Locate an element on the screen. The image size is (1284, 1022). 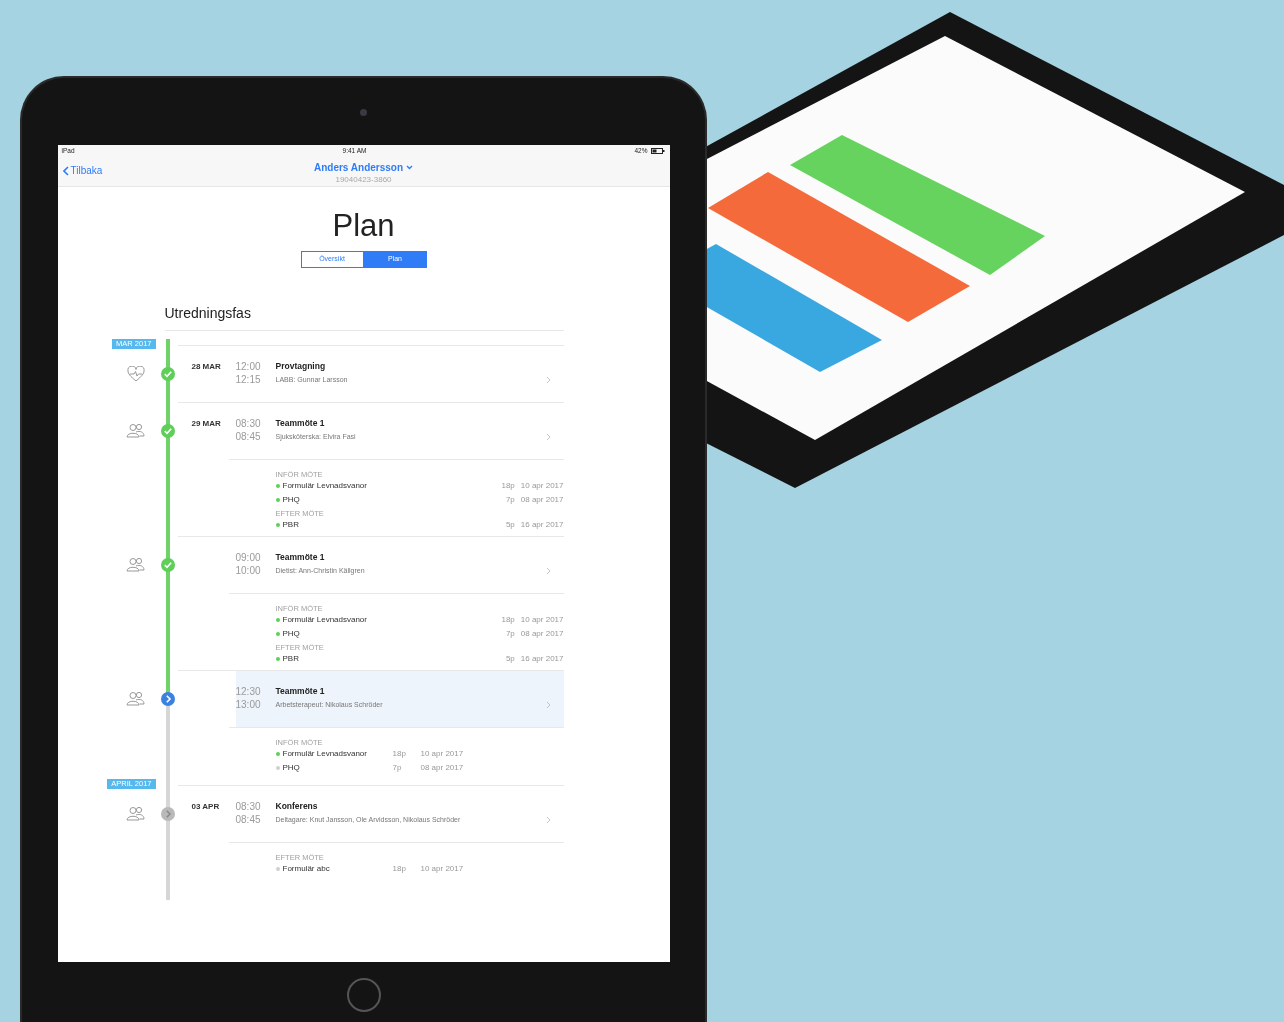
start-time: 12:30 is located at coordinates (248, 692).